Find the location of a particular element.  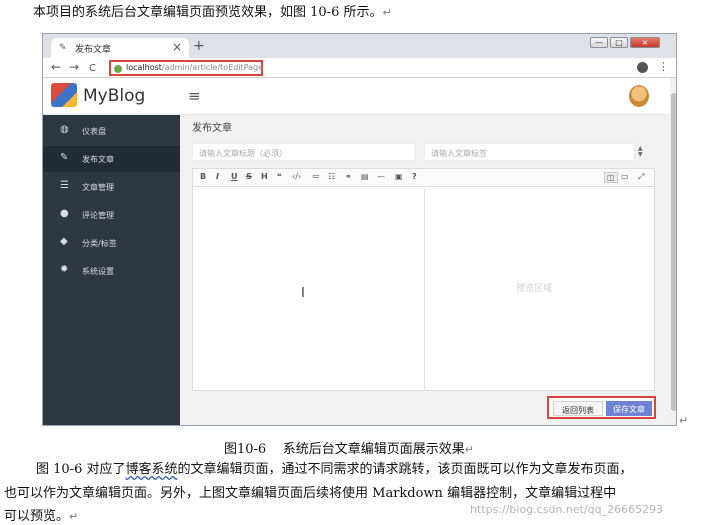

editor-toolbar: B I U S H ❝ ‹/› ≔ ☷ ⚭ ▤ — ▣ ? ◫ ▭ ⤢ is located at coordinates (423, 178).